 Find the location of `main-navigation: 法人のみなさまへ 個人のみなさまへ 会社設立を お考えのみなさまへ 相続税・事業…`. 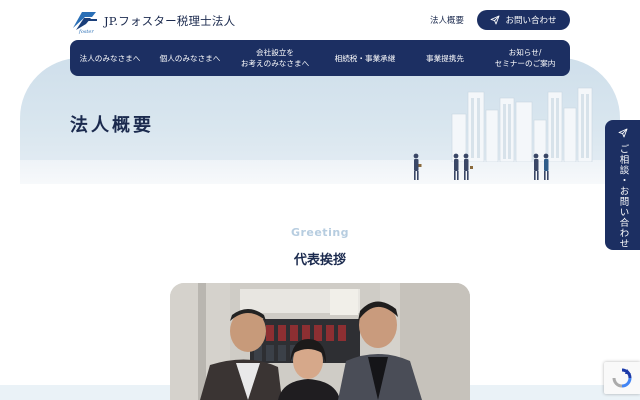

main-navigation: 法人のみなさまへ 個人のみなさまへ 会社設立を お考えのみなさまへ 相続税・事業… is located at coordinates (320, 58).